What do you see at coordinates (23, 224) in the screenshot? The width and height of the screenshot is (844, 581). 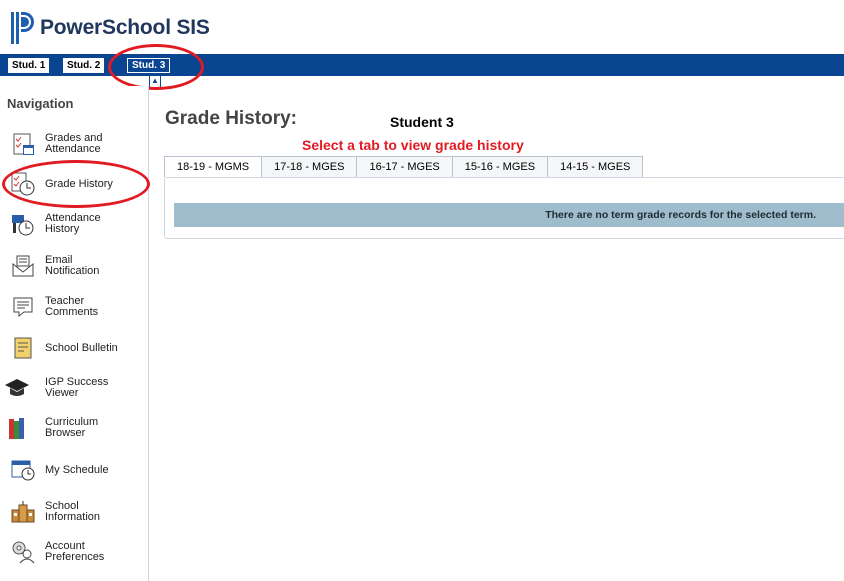 I see `attendance-history-icon` at bounding box center [23, 224].